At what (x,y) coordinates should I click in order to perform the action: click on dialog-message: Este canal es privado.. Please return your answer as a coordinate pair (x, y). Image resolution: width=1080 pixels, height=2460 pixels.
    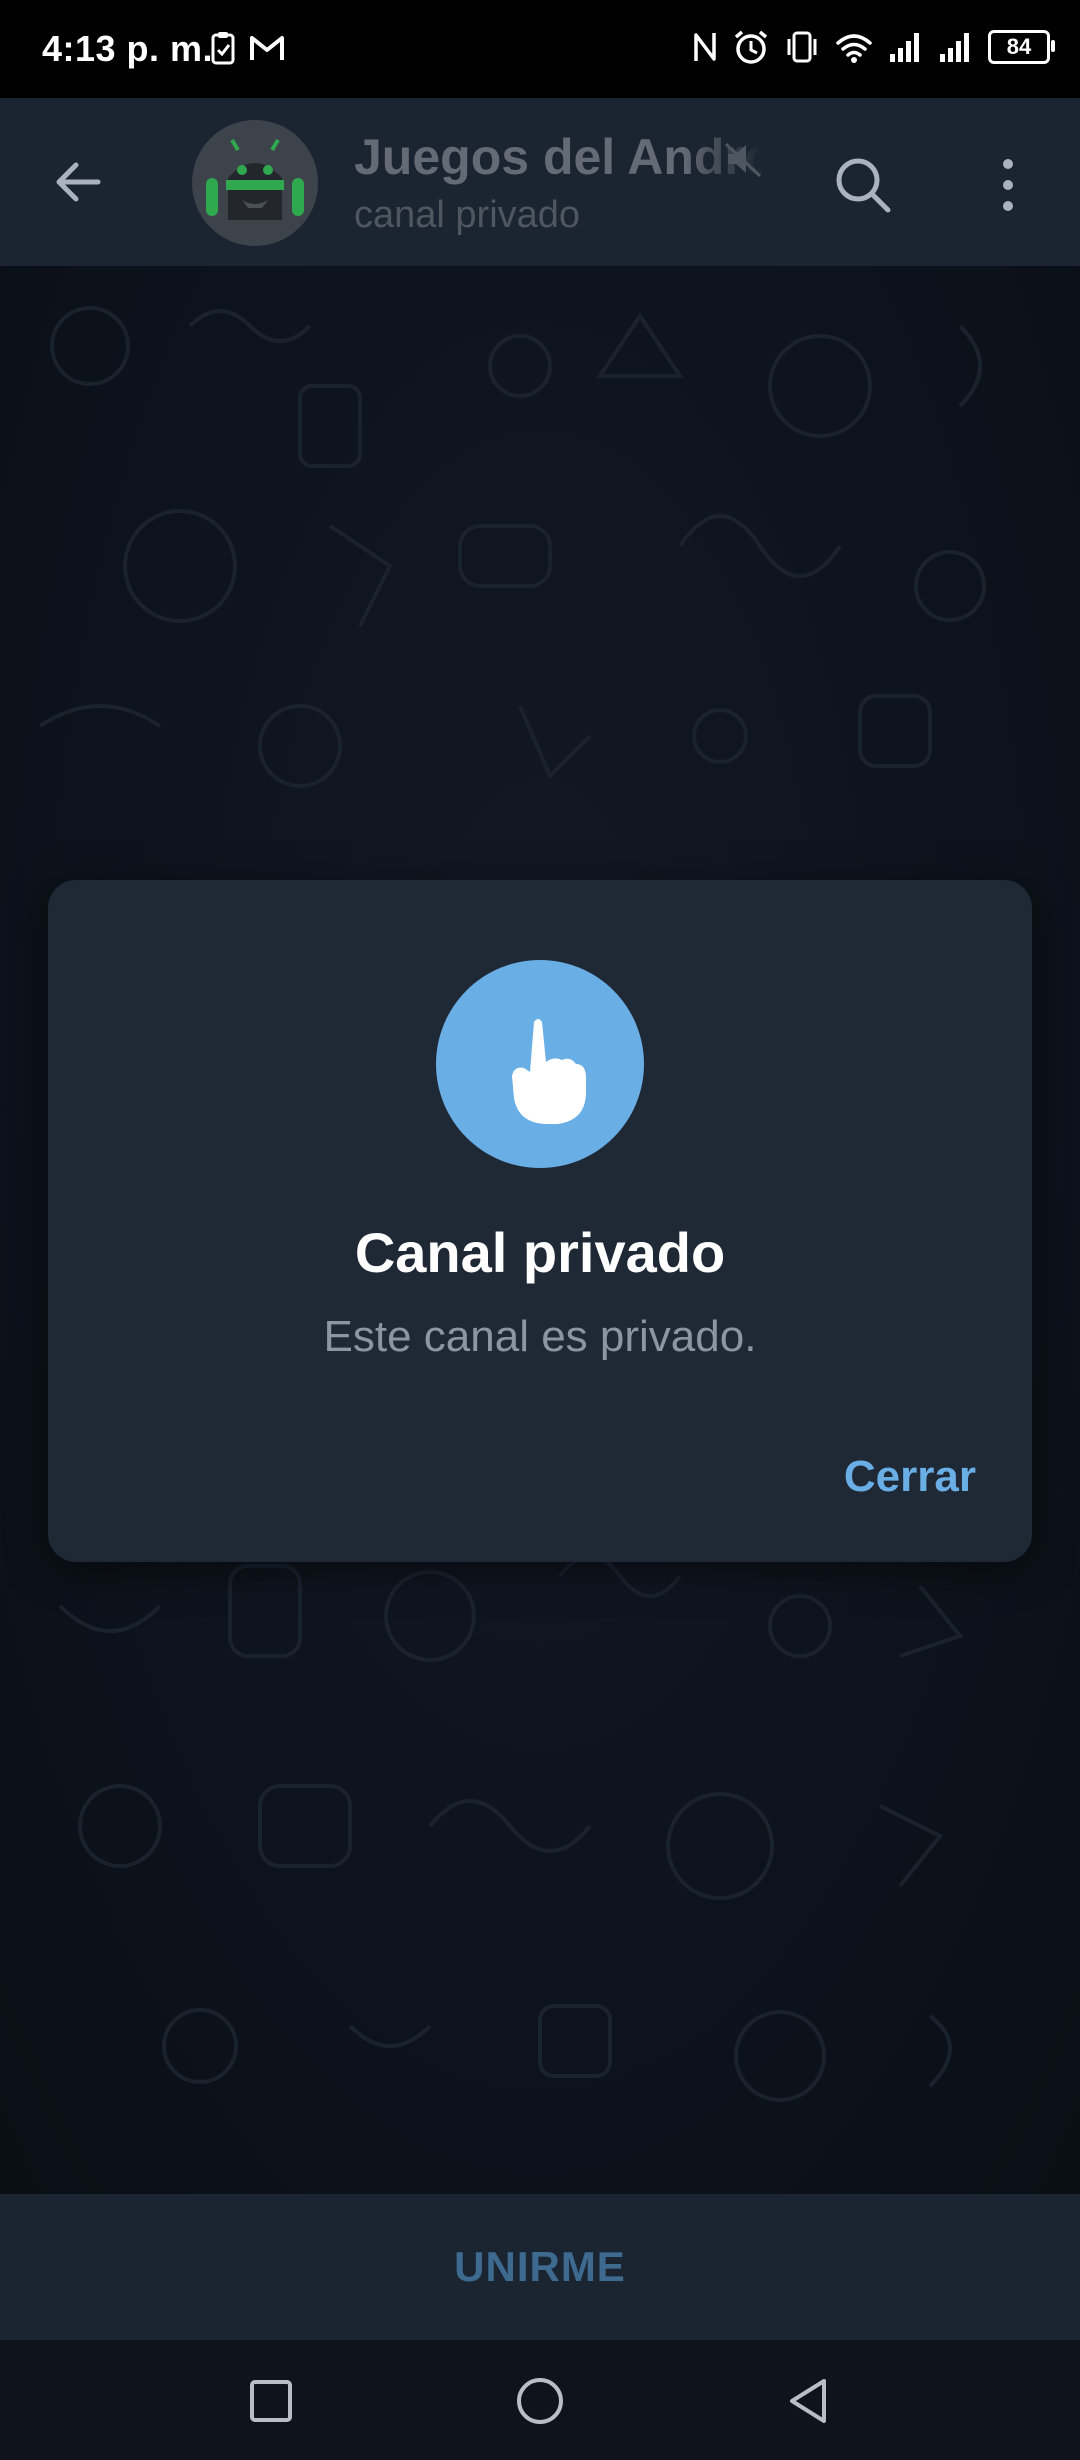
    Looking at the image, I should click on (540, 1336).